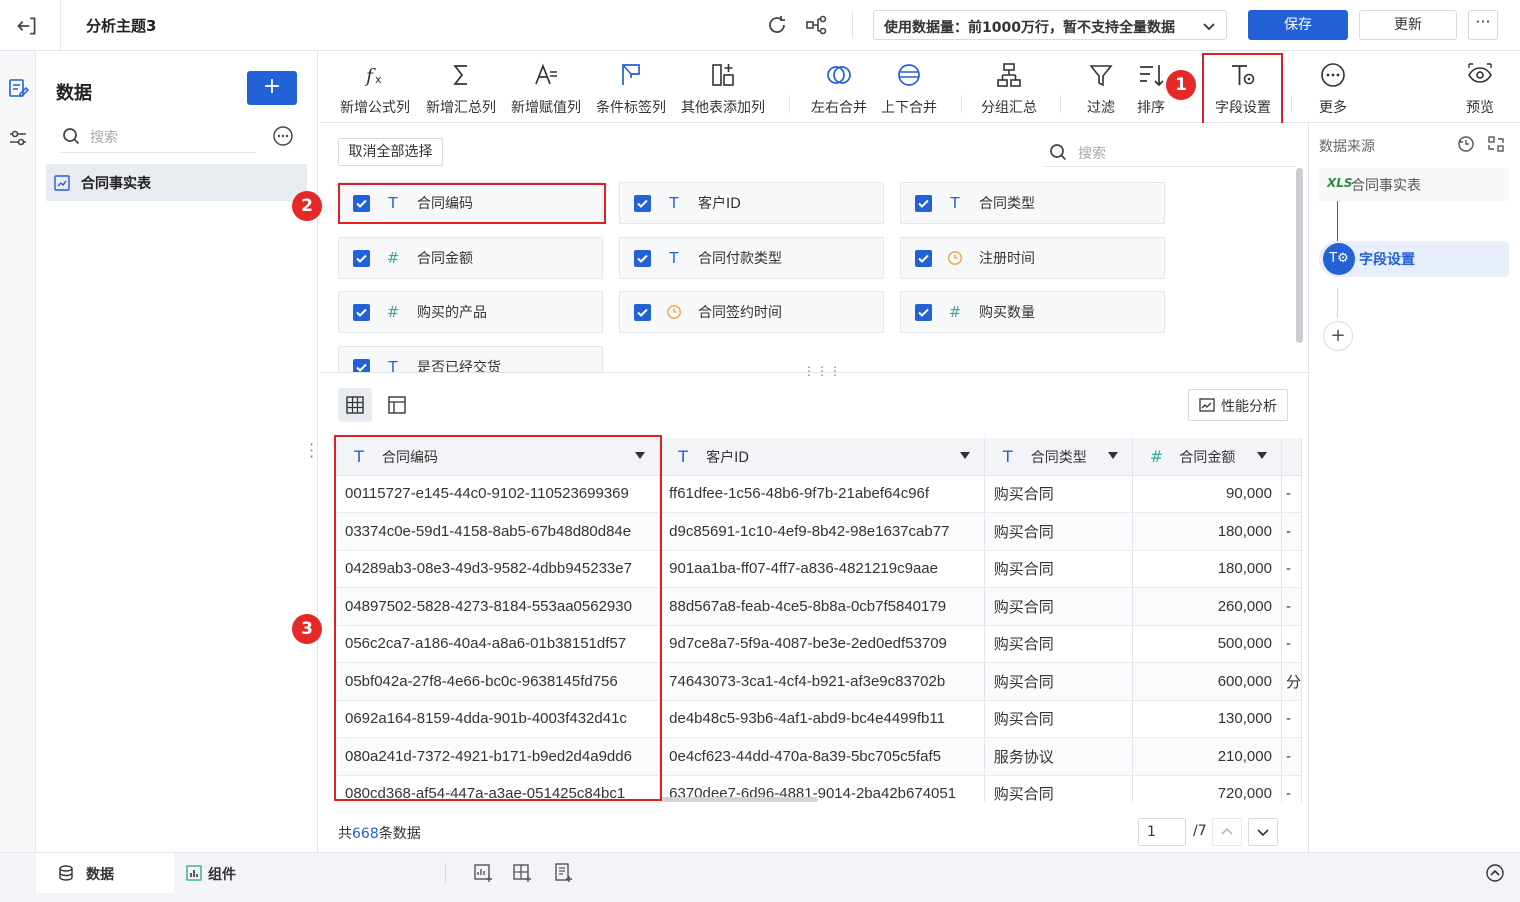 The image size is (1520, 902). Describe the element at coordinates (1050, 25) in the screenshot. I see `data-volume-select: 使用数据量：前1000万行，暂不支持全量数据` at that location.